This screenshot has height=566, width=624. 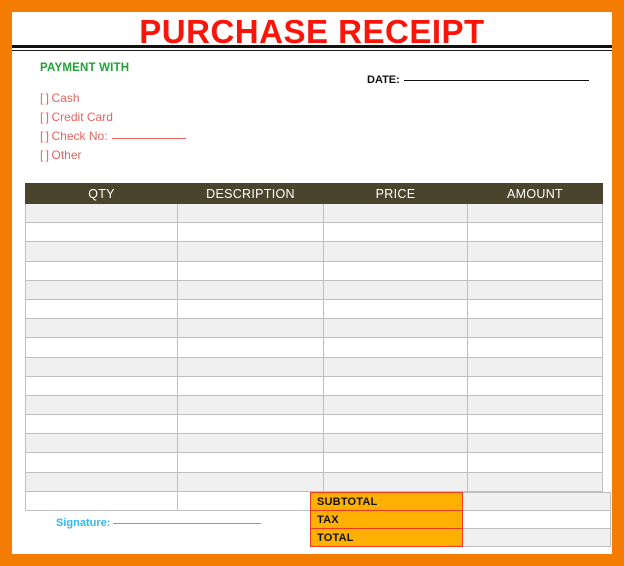 What do you see at coordinates (312, 46) in the screenshot?
I see `title-divider` at bounding box center [312, 46].